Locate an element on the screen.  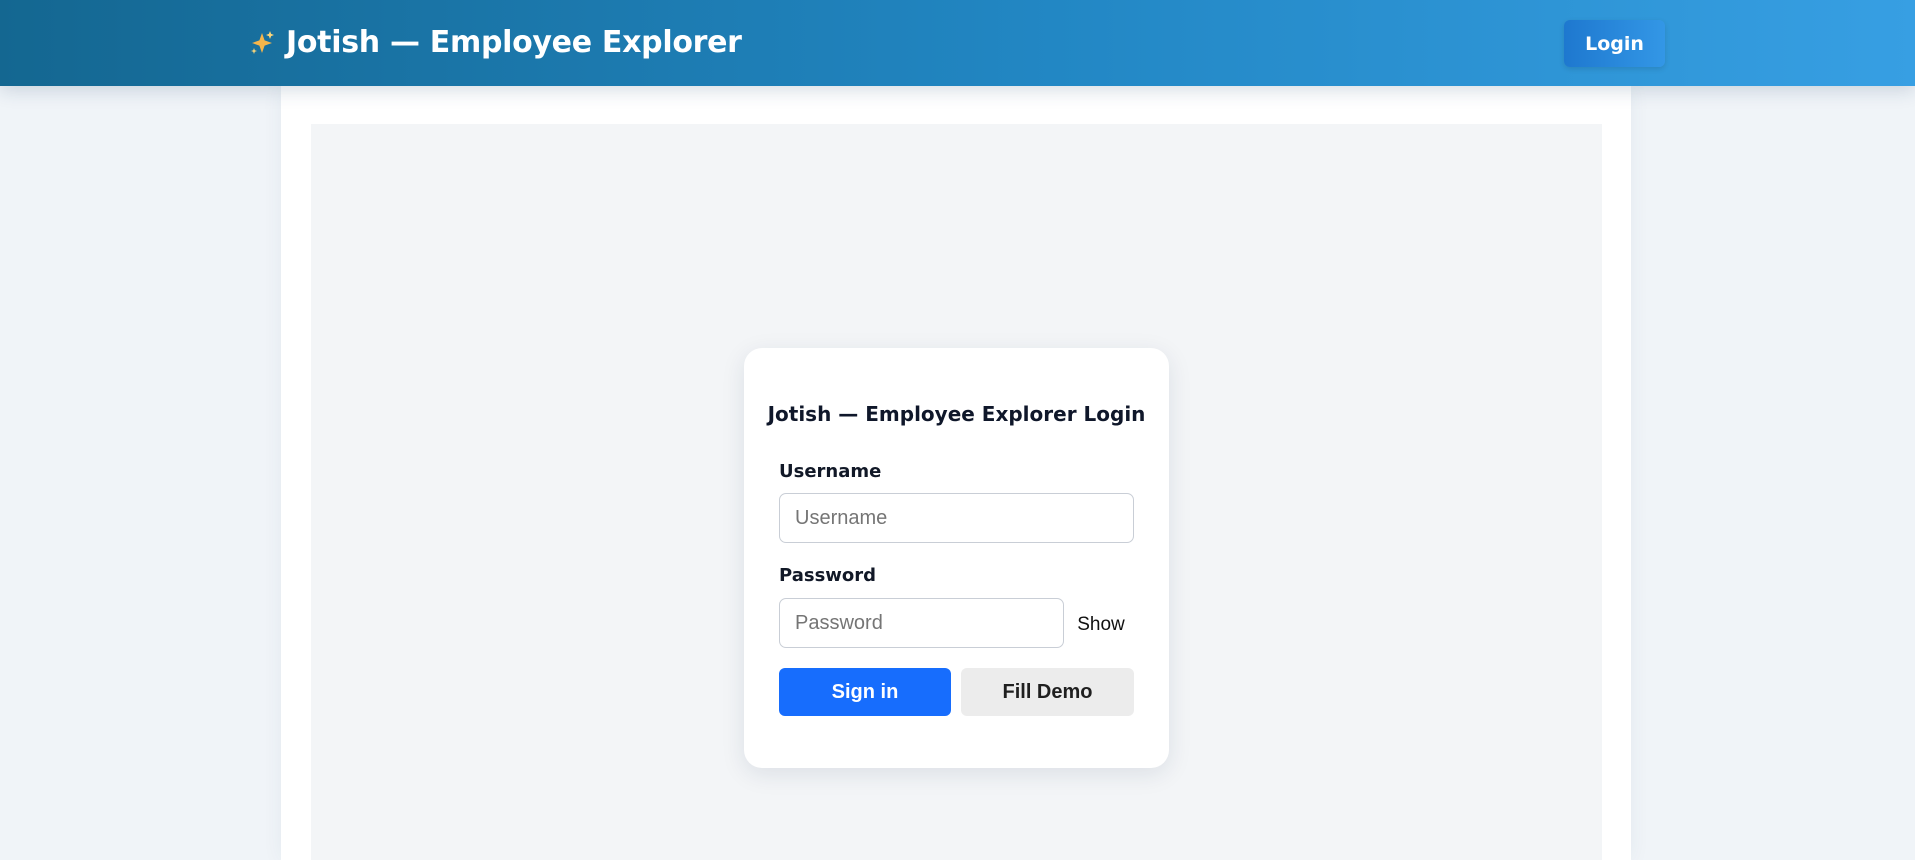
fill-demo-button: Fill Demo is located at coordinates (1047, 692).